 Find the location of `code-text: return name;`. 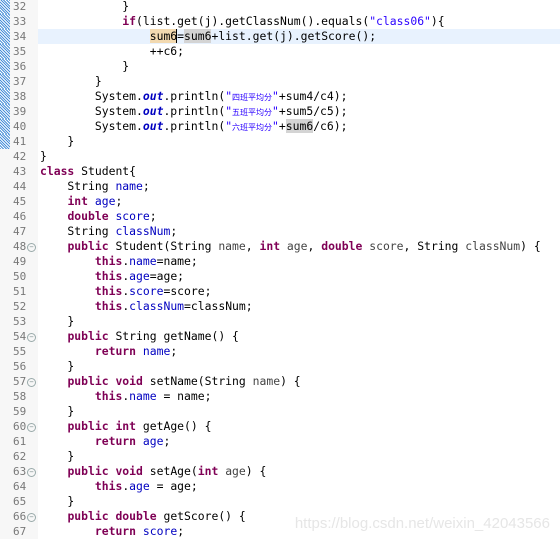

code-text: return name; is located at coordinates (108, 351).